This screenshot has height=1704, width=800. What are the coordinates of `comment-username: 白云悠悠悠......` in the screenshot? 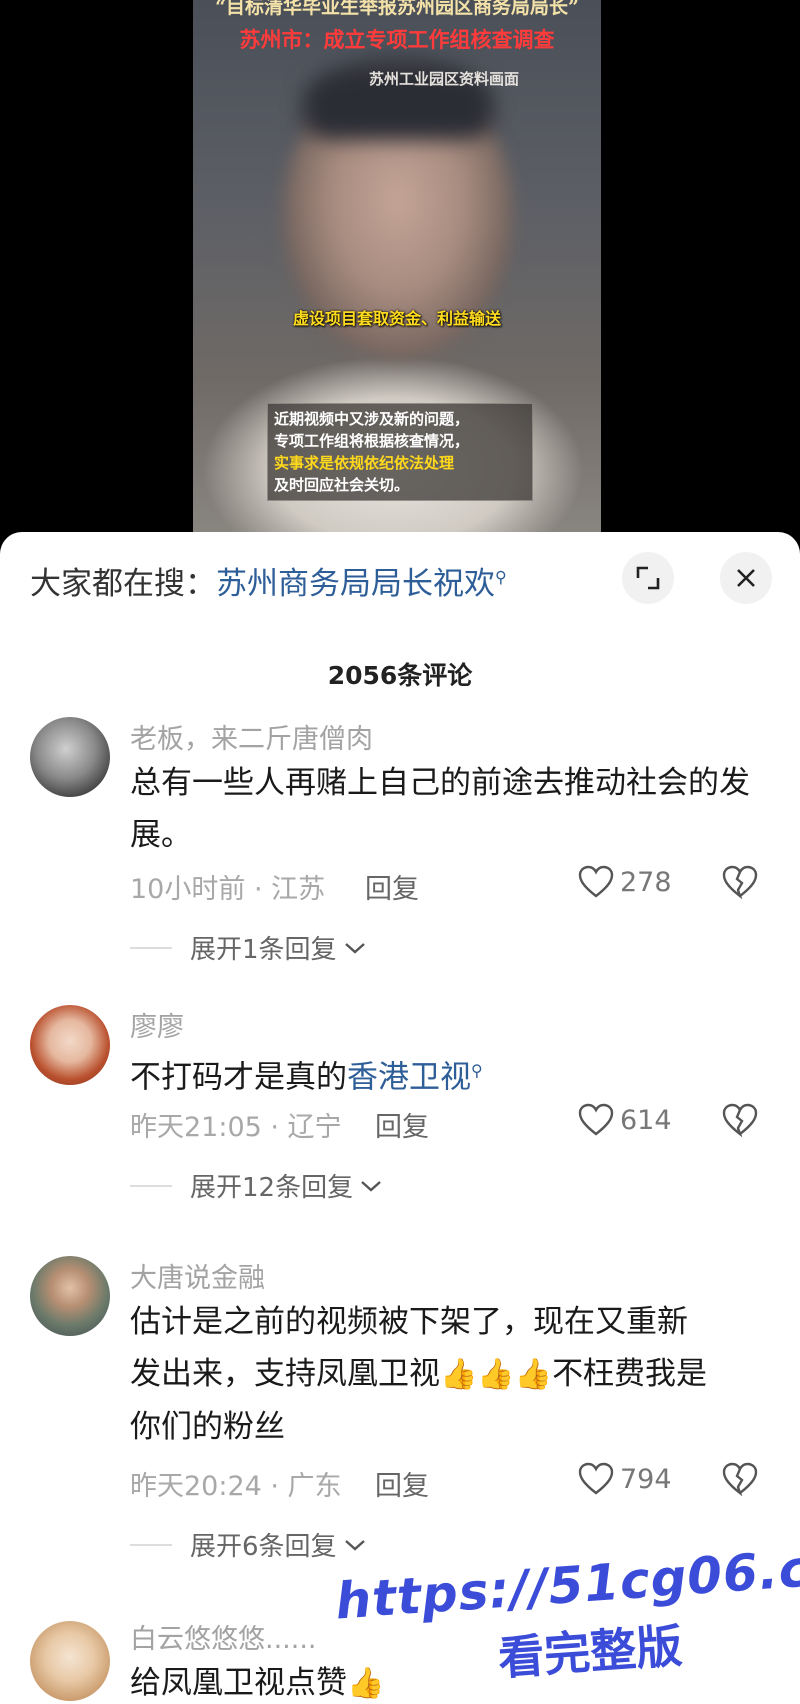 It's located at (223, 1636).